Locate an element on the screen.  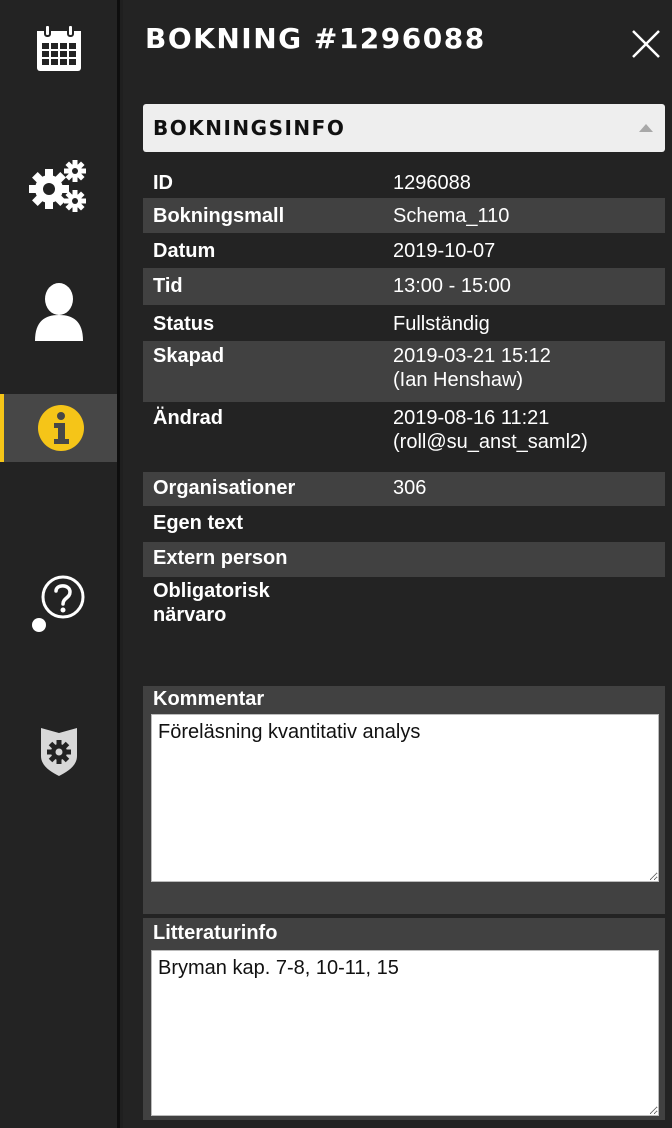
info-row-external-person: Extern person is located at coordinates (404, 559).